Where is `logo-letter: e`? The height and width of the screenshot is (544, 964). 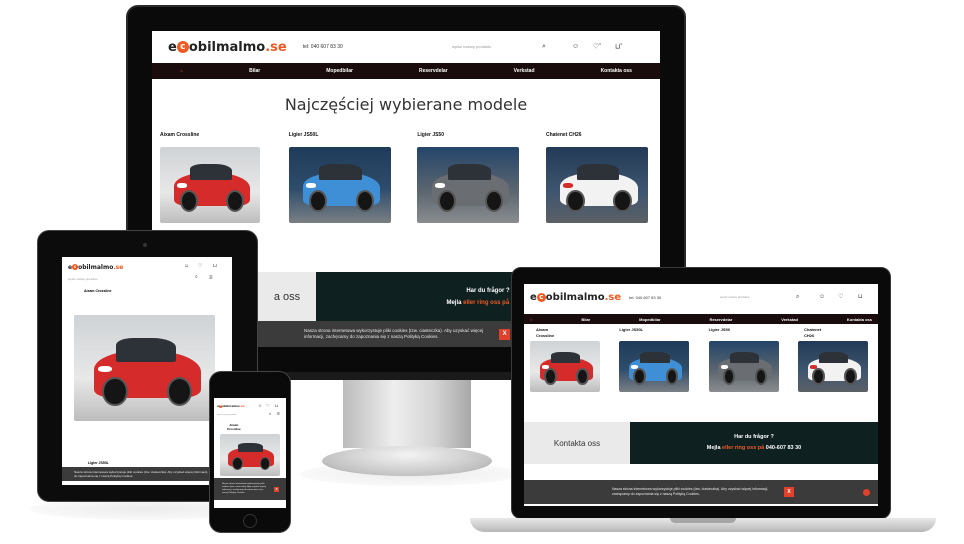 logo-letter: e is located at coordinates (172, 47).